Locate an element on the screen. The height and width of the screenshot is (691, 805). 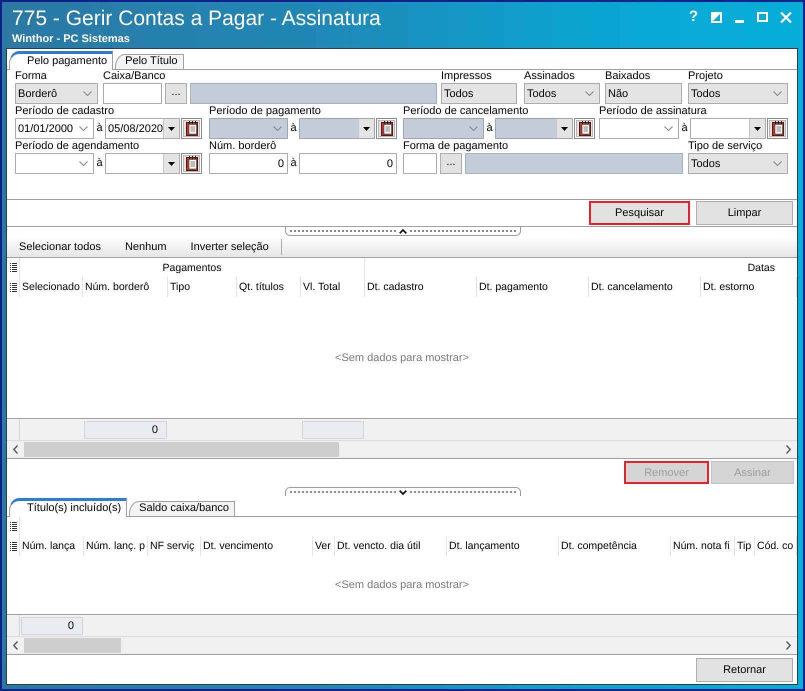
return-button: Retornar is located at coordinates (744, 670).